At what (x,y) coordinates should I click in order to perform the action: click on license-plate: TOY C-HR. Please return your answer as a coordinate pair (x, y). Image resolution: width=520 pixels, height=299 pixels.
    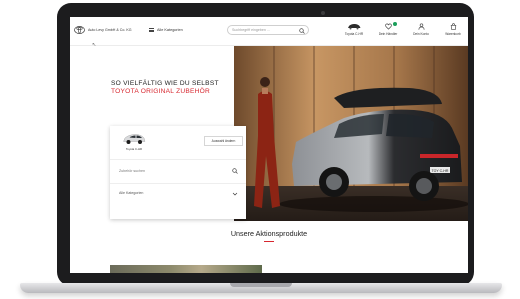
    Looking at the image, I should click on (440, 171).